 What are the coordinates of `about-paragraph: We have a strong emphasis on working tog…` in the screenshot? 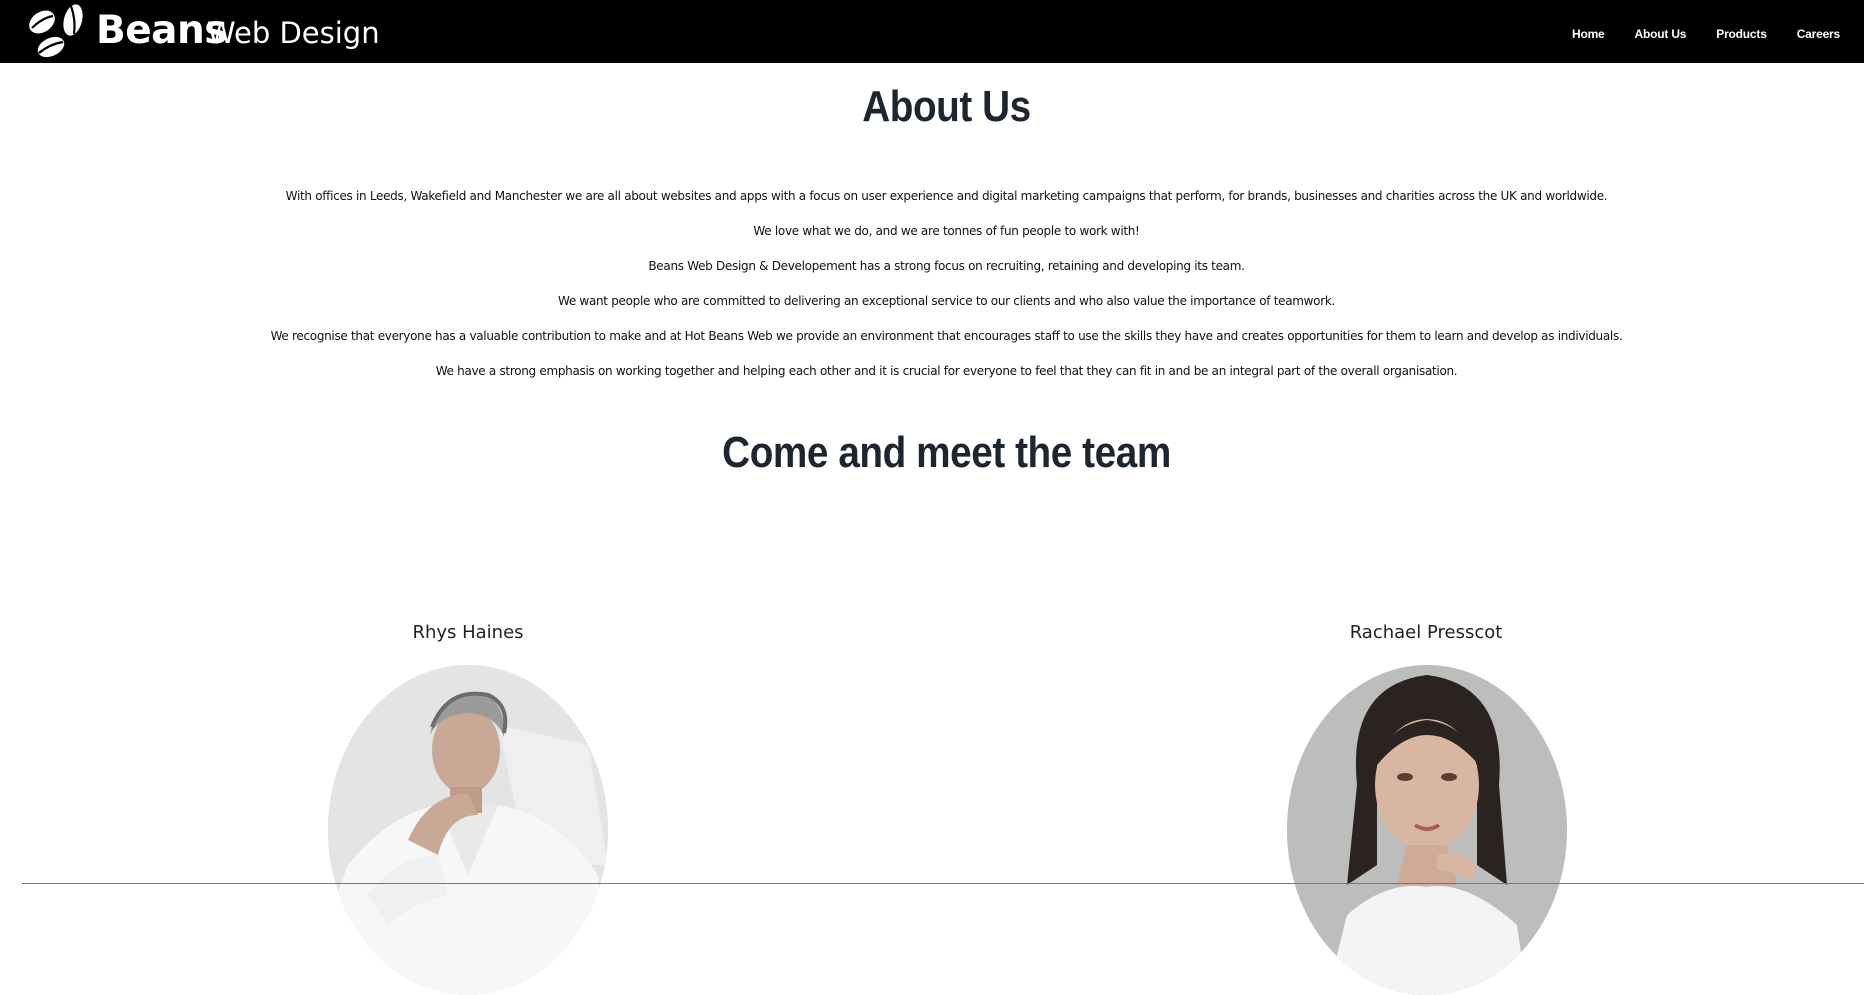 It's located at (946, 371).